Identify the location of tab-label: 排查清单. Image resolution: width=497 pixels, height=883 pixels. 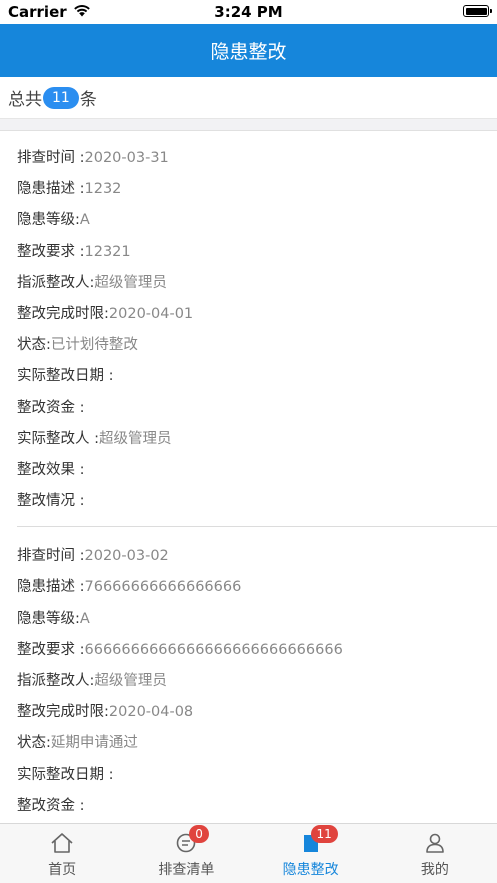
(186, 870).